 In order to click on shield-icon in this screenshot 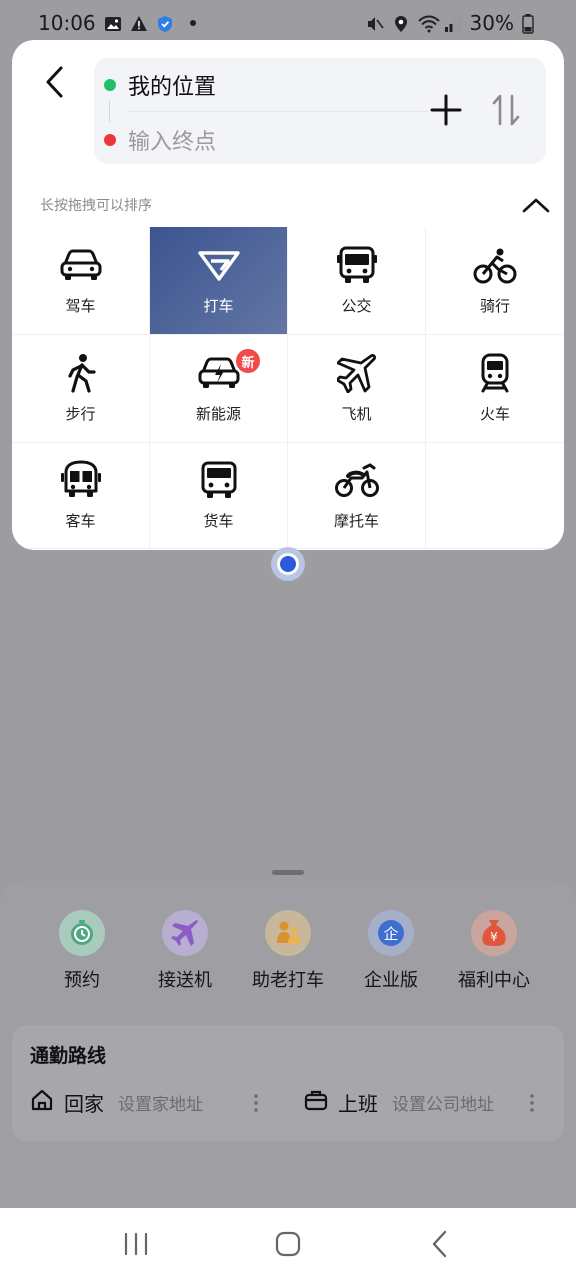, I will do `click(165, 23)`.